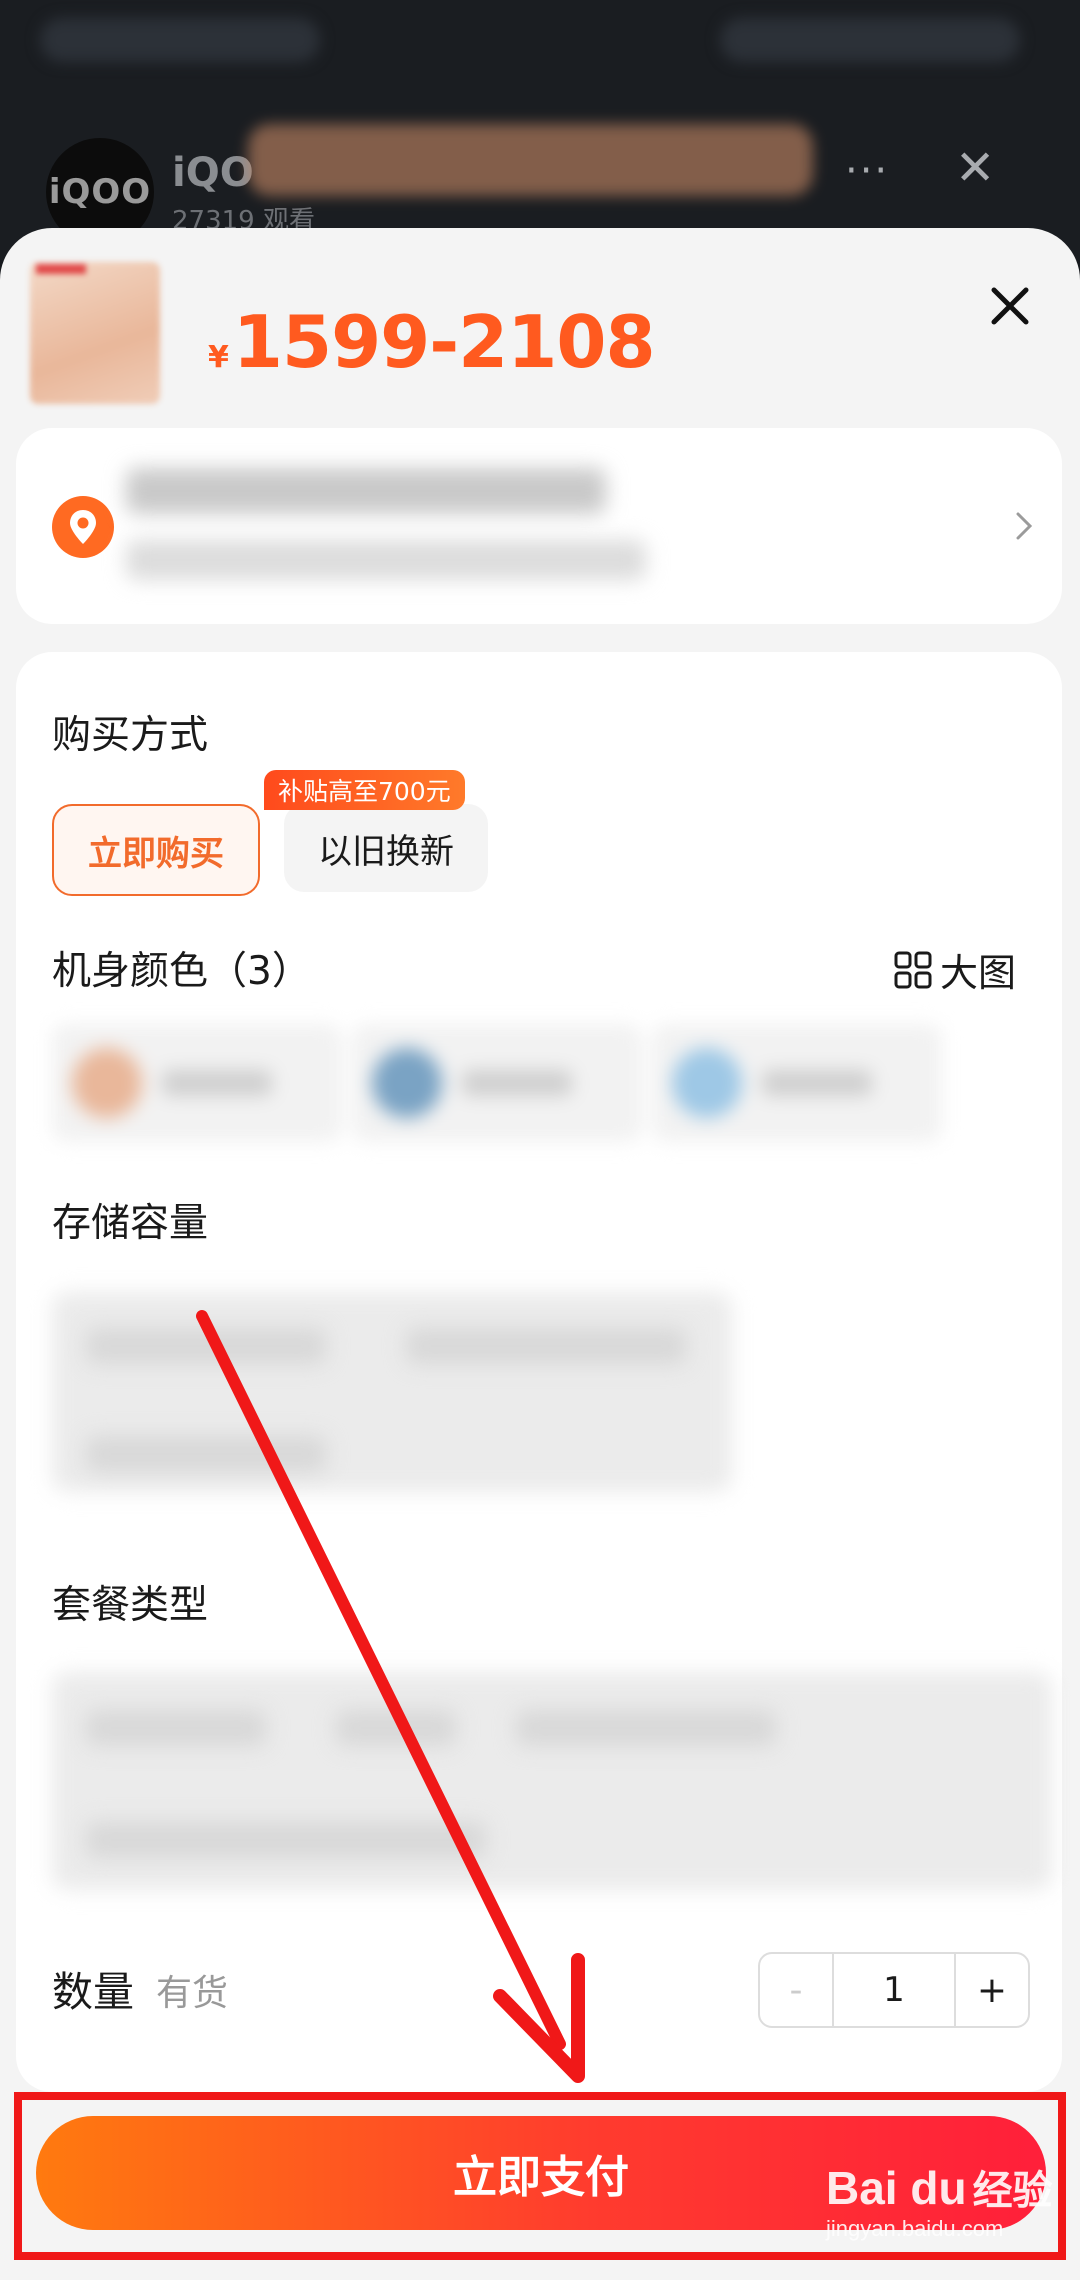 The width and height of the screenshot is (1080, 2280). I want to click on product-price: ¥ 1599-2108, so click(432, 342).